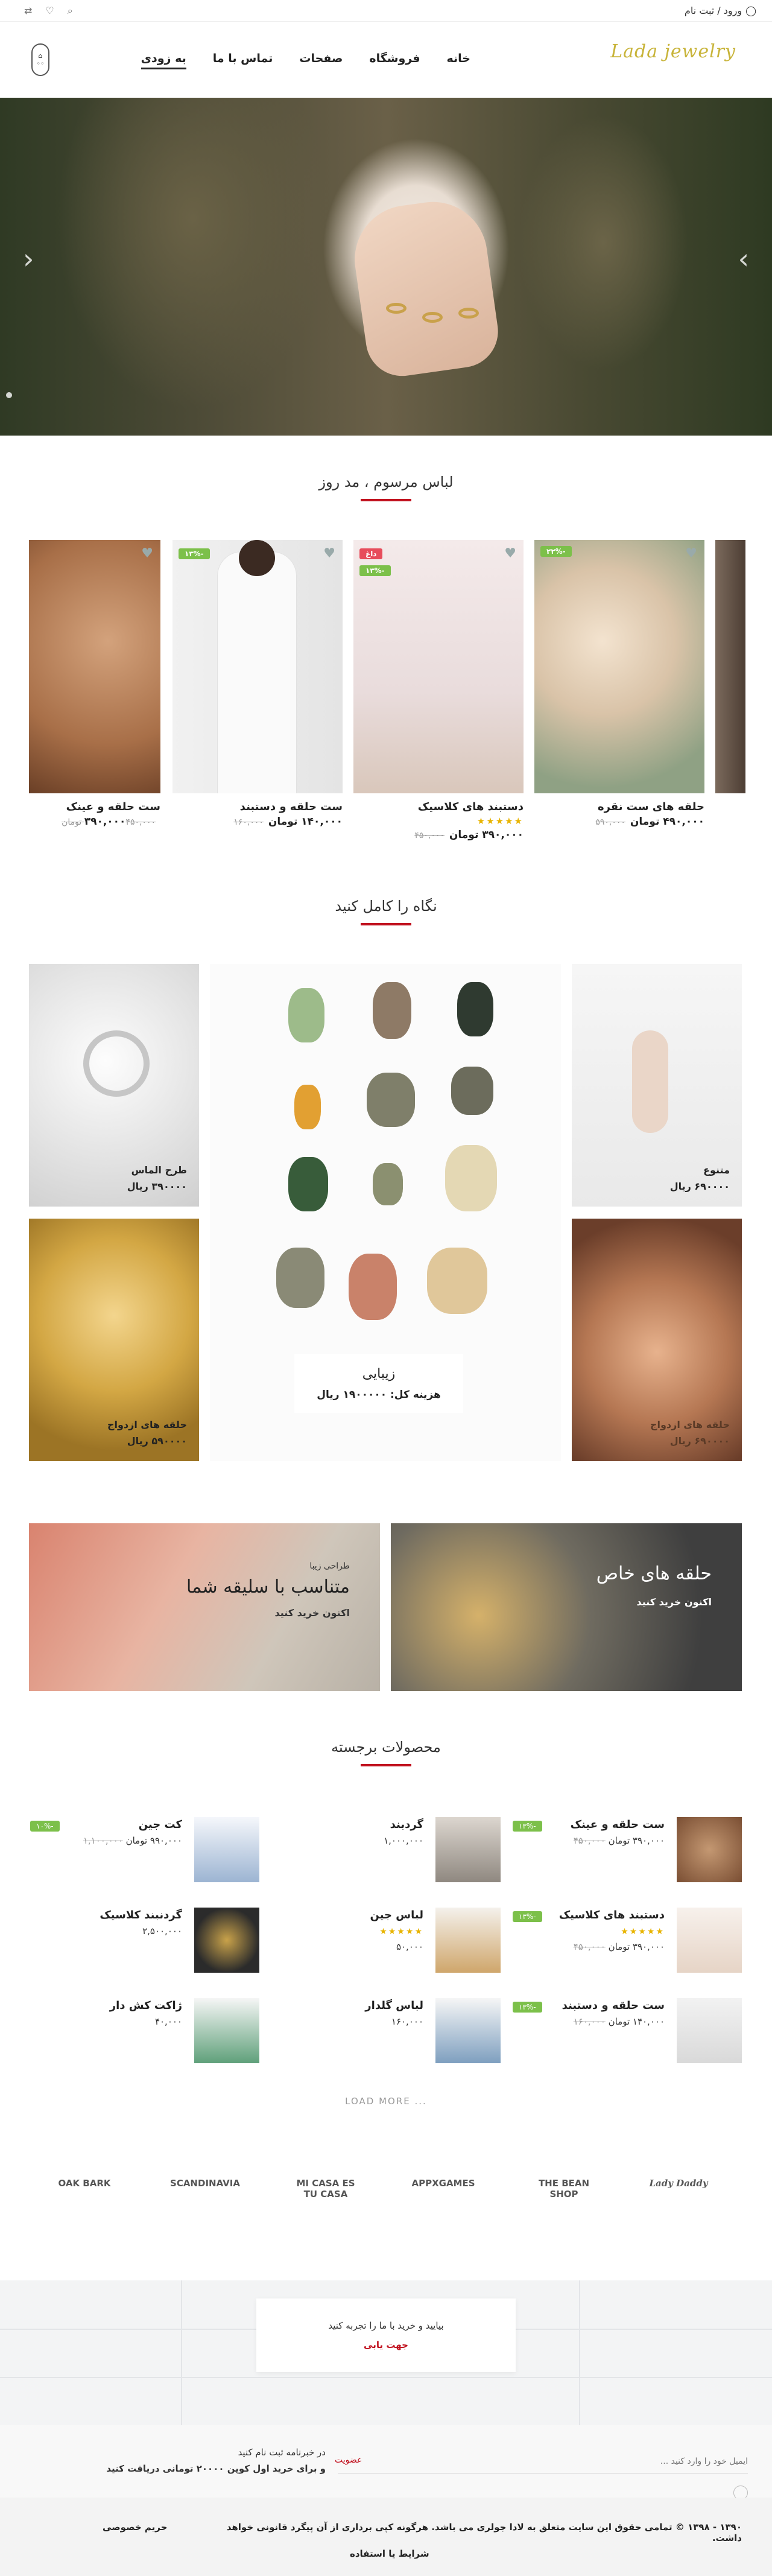  What do you see at coordinates (94, 807) in the screenshot?
I see `product-name: ست حلقه و عینک` at bounding box center [94, 807].